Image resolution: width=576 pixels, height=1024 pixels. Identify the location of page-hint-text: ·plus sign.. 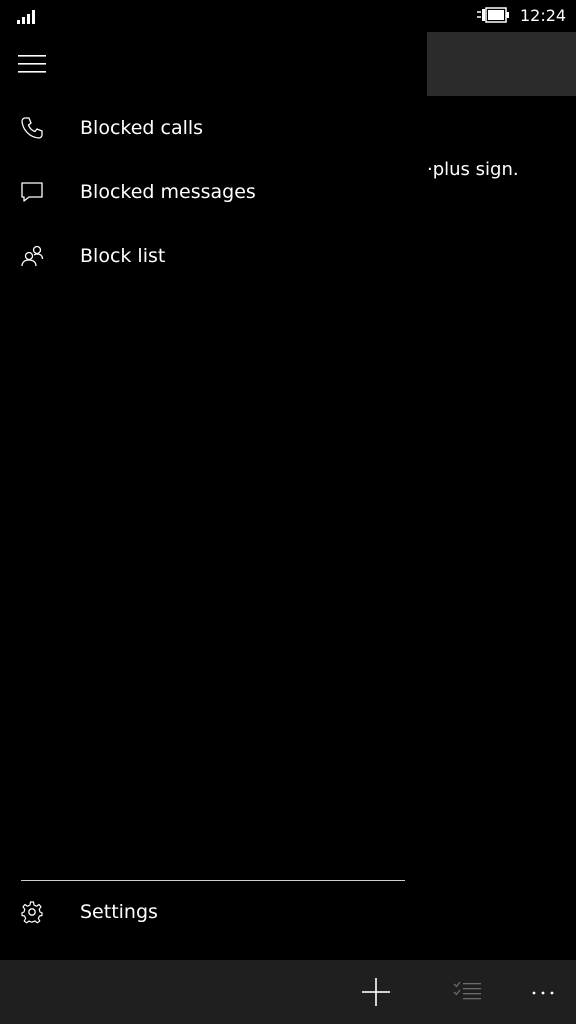
(473, 169).